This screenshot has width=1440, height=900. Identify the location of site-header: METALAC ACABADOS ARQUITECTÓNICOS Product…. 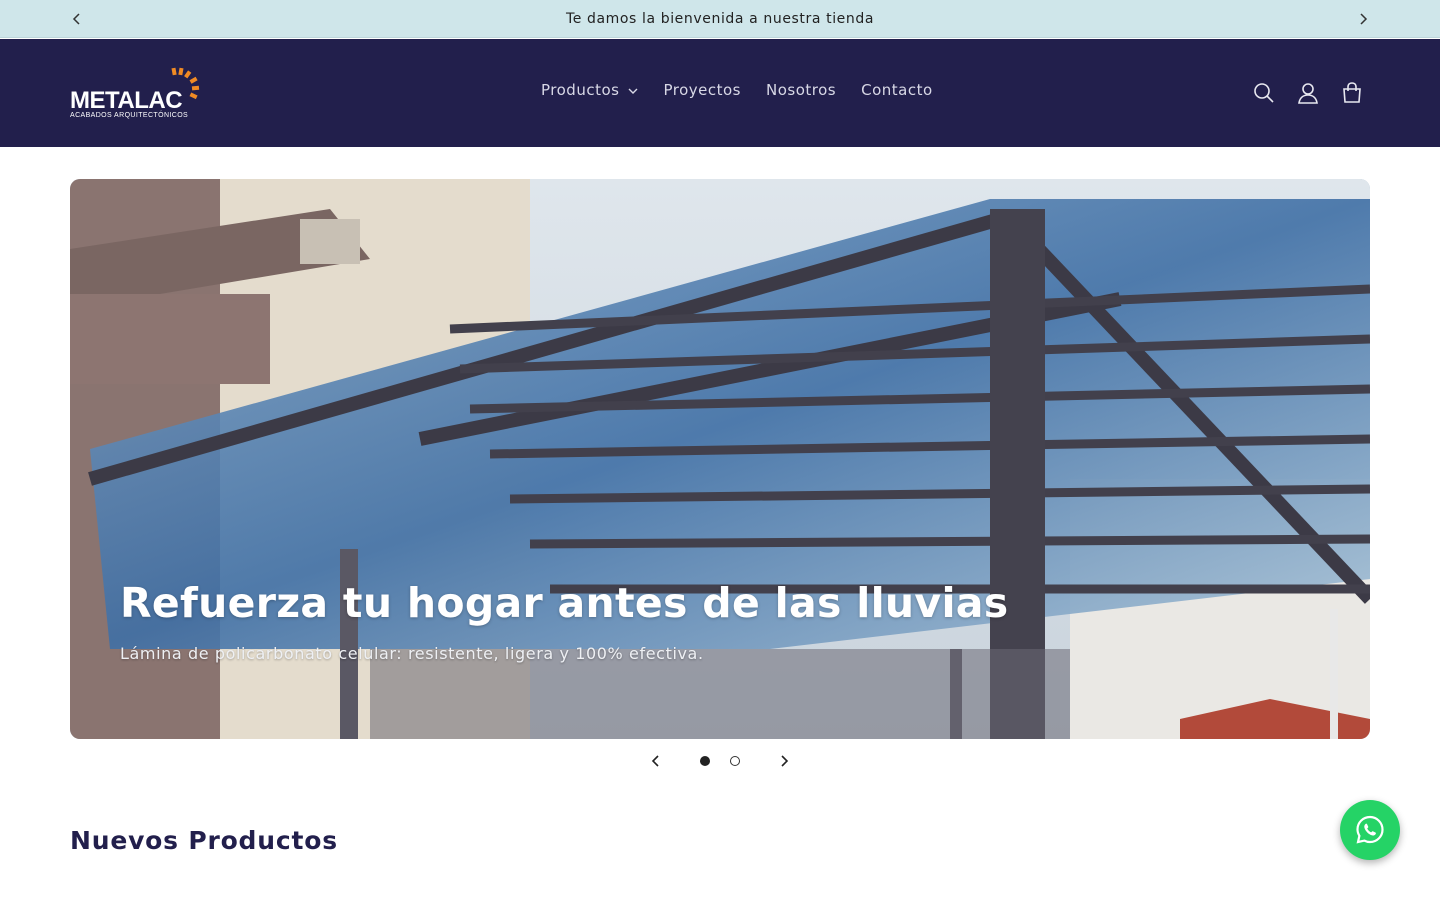
(720, 93).